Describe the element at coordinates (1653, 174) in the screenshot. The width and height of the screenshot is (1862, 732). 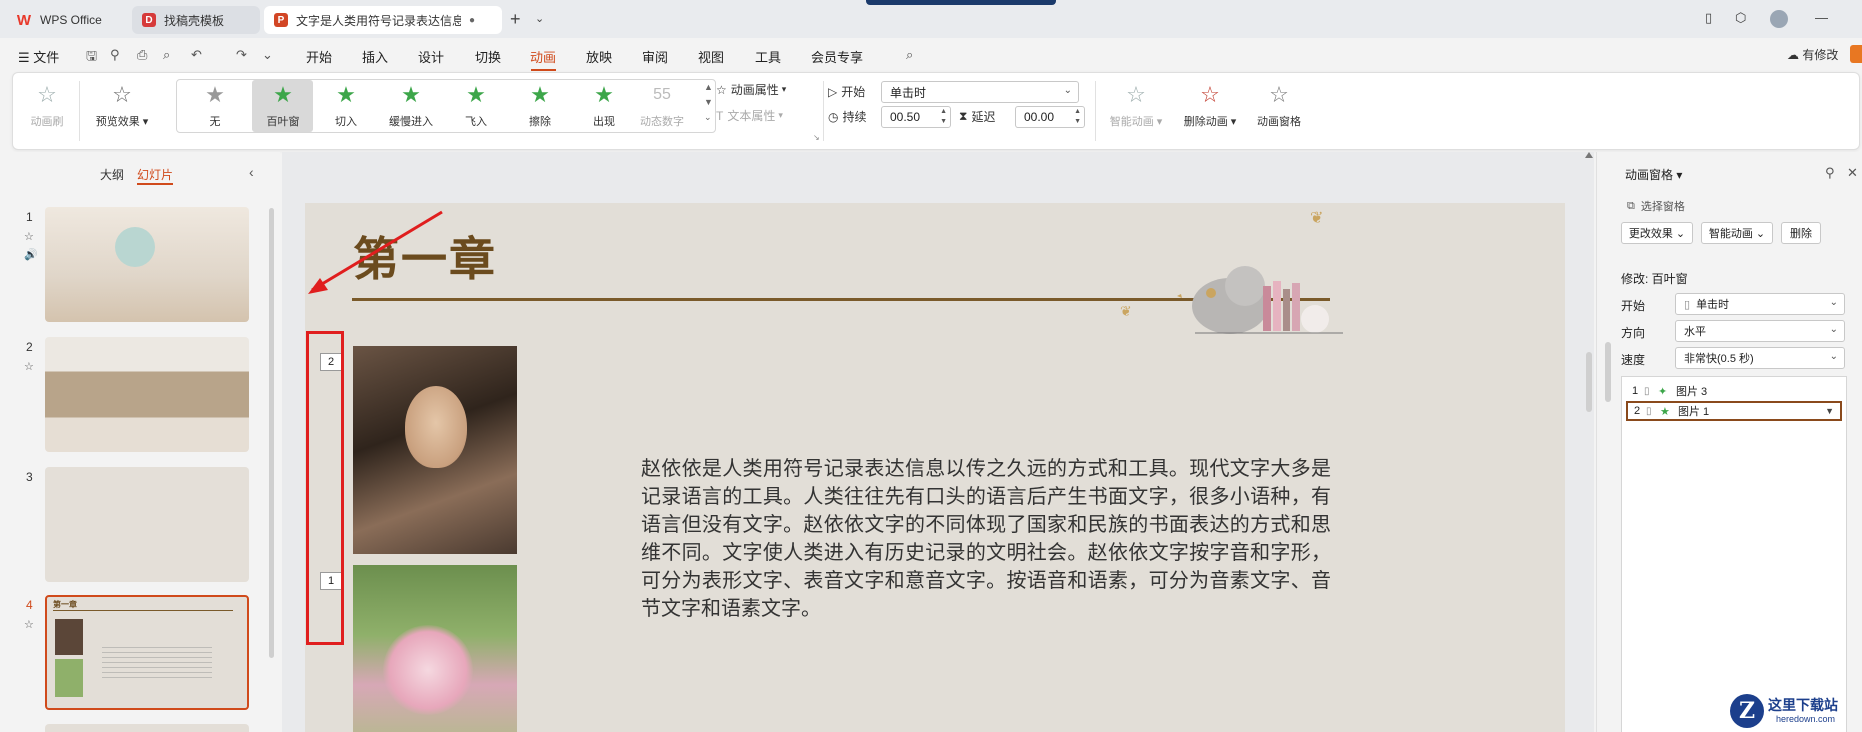
I see `animation-pane-title: 动画窗格 ▾` at that location.